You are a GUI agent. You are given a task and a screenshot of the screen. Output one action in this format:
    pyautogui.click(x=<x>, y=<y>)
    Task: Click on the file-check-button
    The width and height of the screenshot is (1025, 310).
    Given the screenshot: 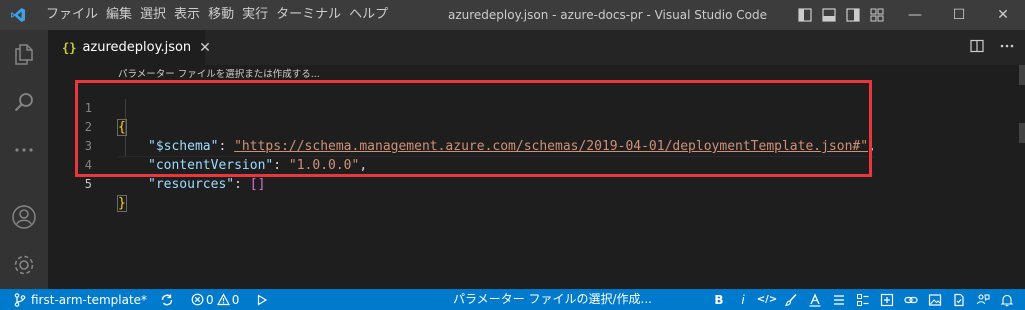 What is the action you would take?
    pyautogui.click(x=959, y=299)
    